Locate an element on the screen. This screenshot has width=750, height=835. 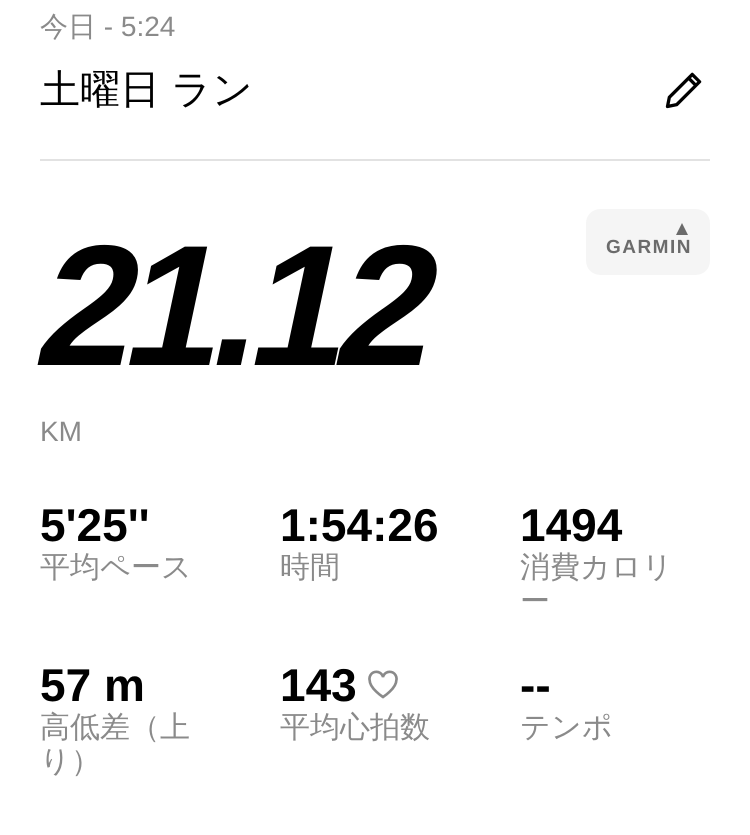
stat-label: 平均ペース is located at coordinates (116, 568).